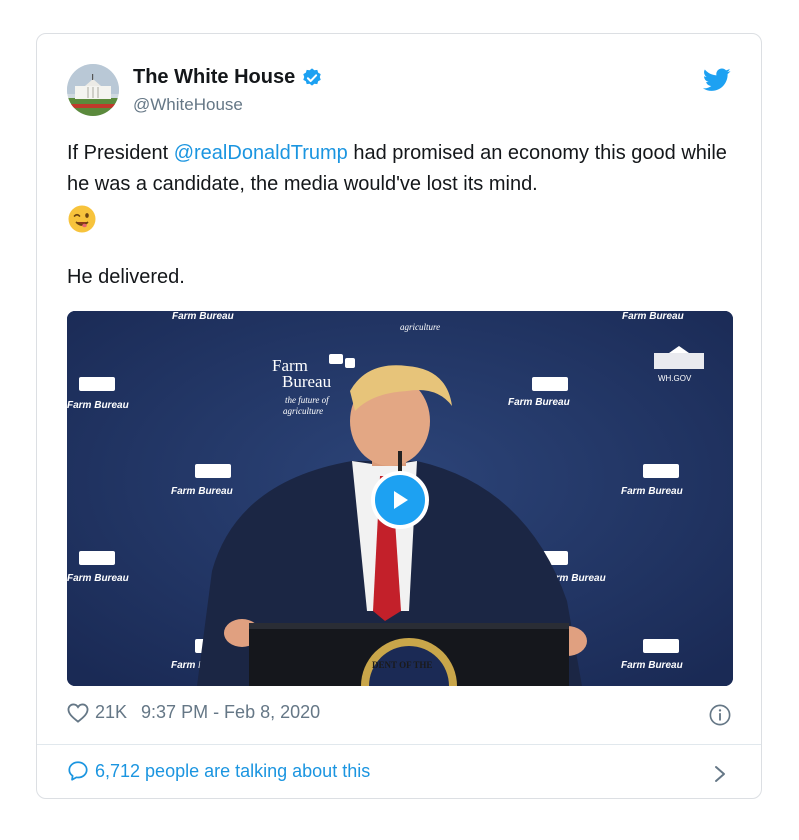  I want to click on like-count: 21K, so click(111, 712).